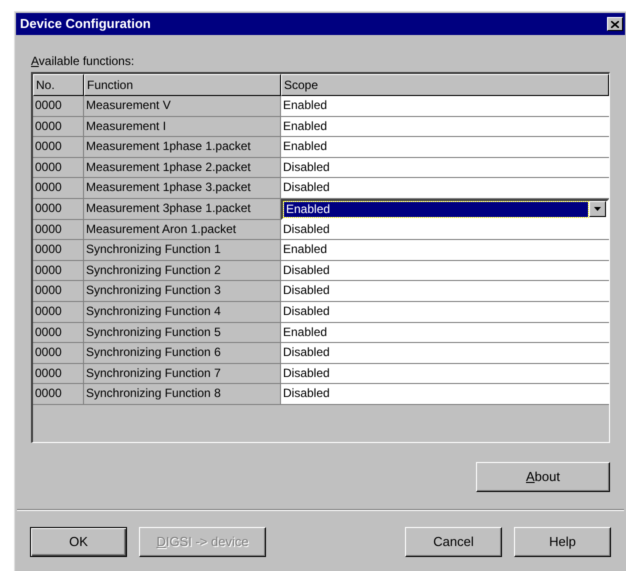 The width and height of the screenshot is (626, 571). What do you see at coordinates (453, 542) in the screenshot?
I see `dialog-button: Cancel` at bounding box center [453, 542].